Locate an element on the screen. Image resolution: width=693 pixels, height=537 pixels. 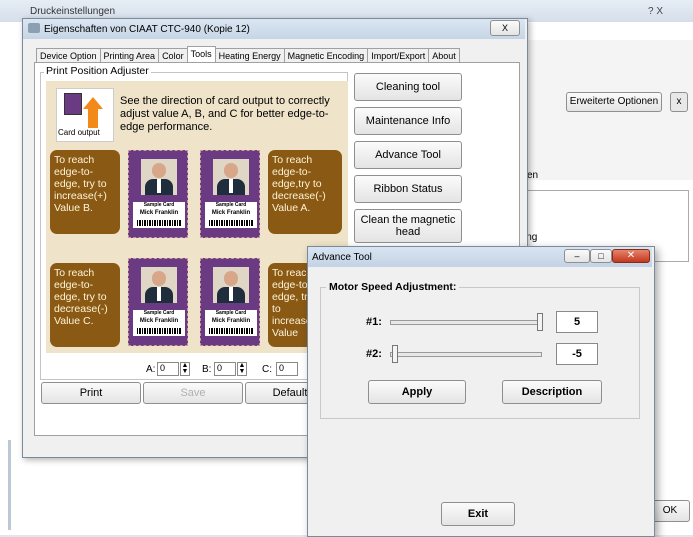
adjuster-group-label: Print Position Adjuster is located at coordinates (97, 71).